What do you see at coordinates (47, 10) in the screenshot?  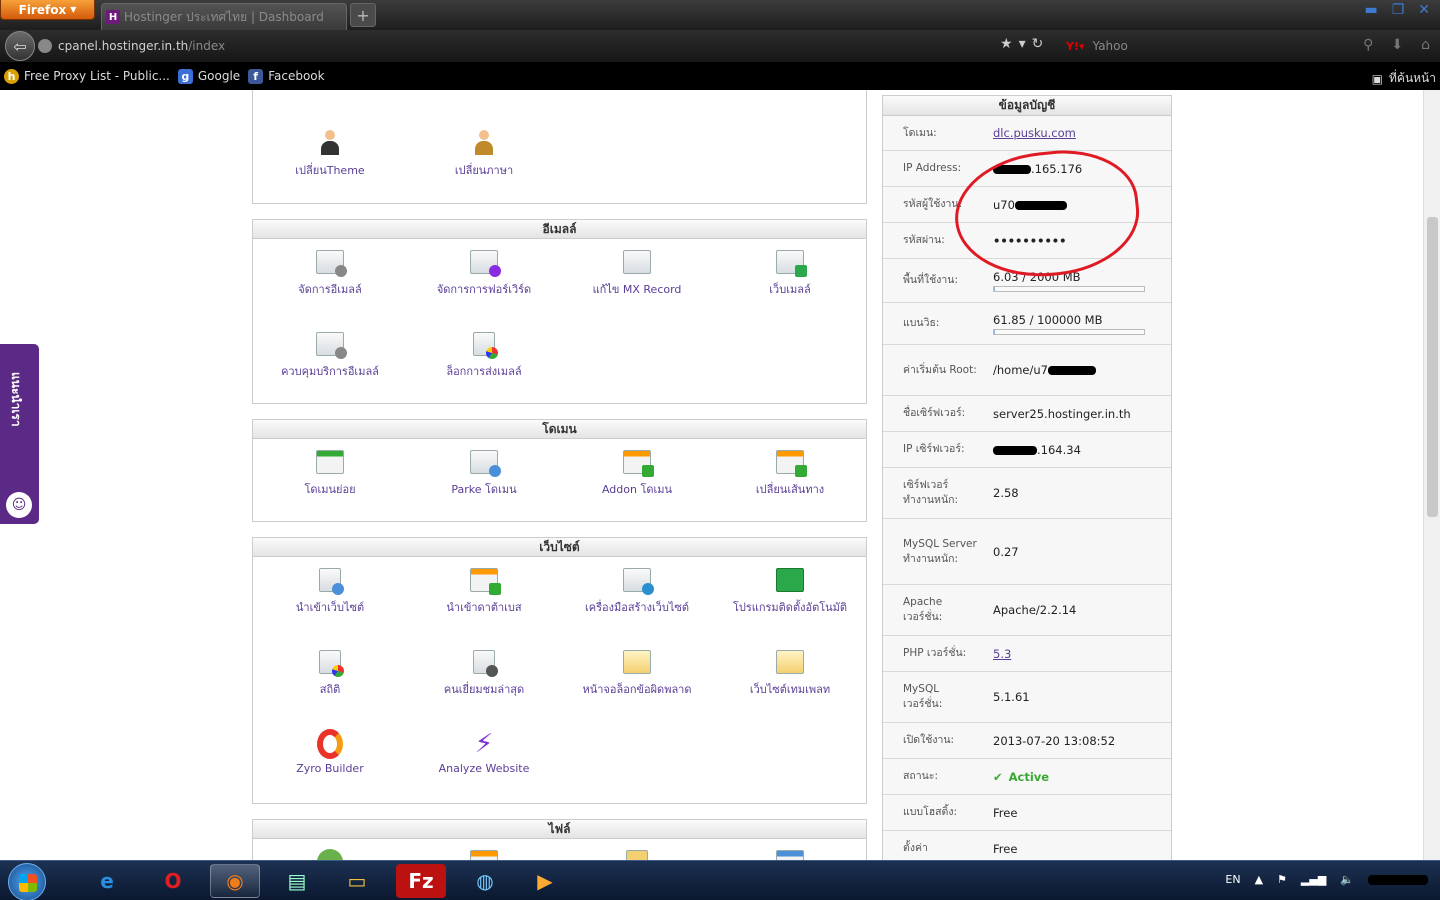 I see `firefox-menu-button: Firefox ▼` at bounding box center [47, 10].